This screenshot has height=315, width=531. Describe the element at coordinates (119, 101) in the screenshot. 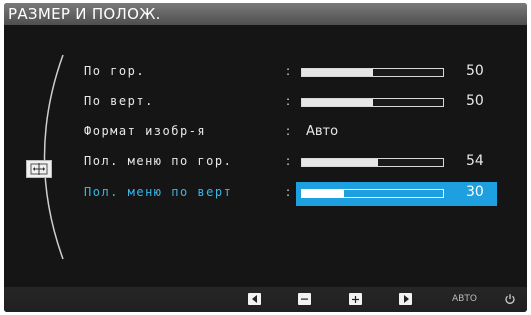

I see `menu-item-label: По верт.` at that location.